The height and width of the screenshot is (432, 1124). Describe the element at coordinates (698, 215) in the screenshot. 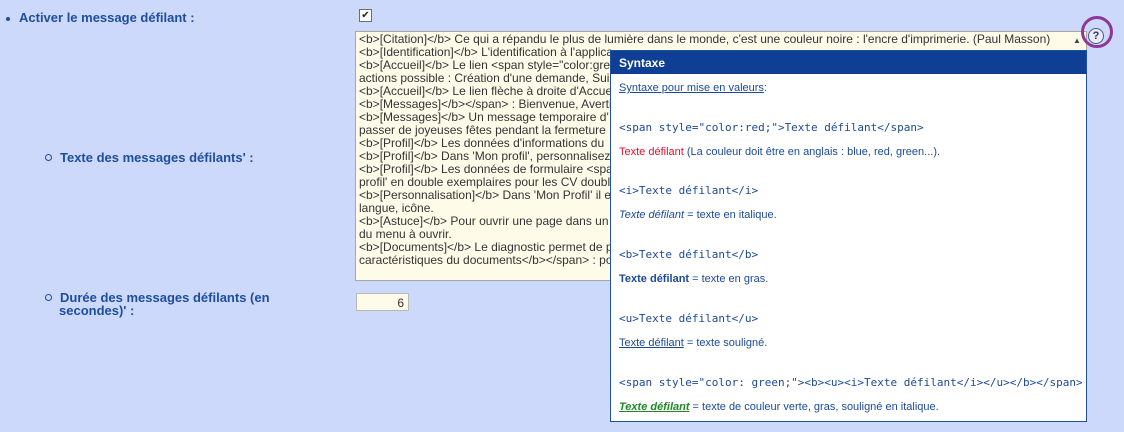

I see `italic-example: Texte défilant = texte en italique.` at that location.